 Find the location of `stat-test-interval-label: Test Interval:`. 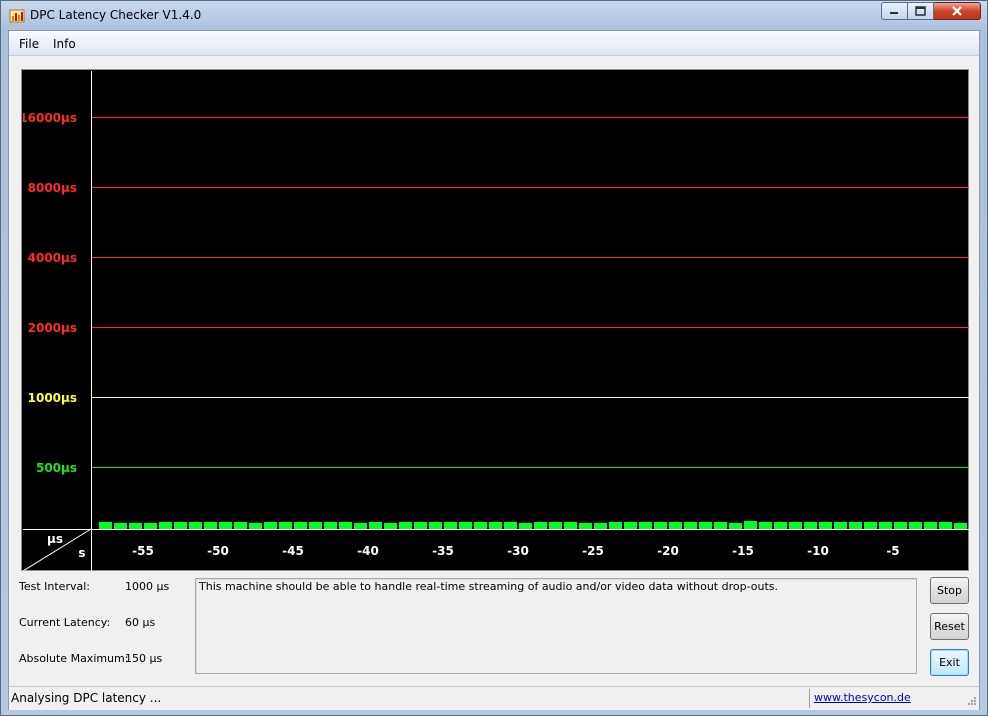

stat-test-interval-label: Test Interval: is located at coordinates (54, 586).